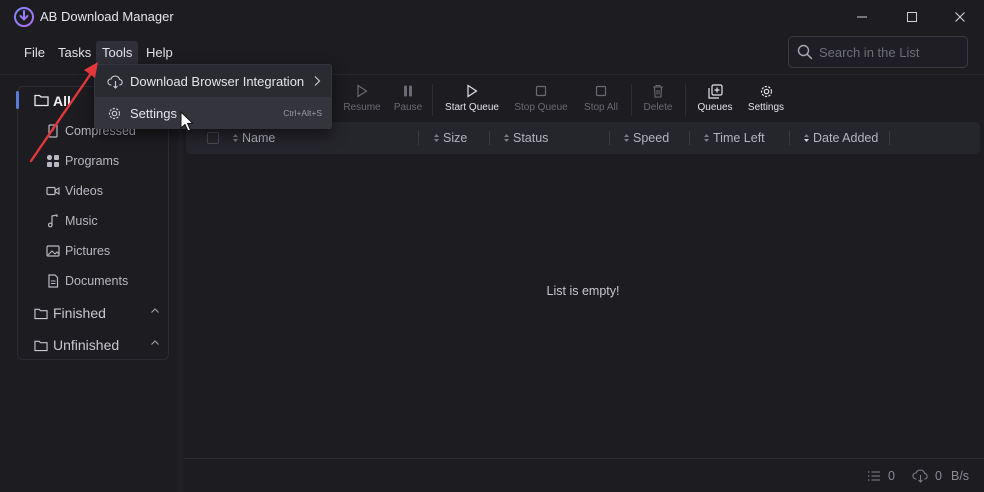 This screenshot has height=492, width=984. I want to click on sidebar-item-label: Music, so click(81, 221).